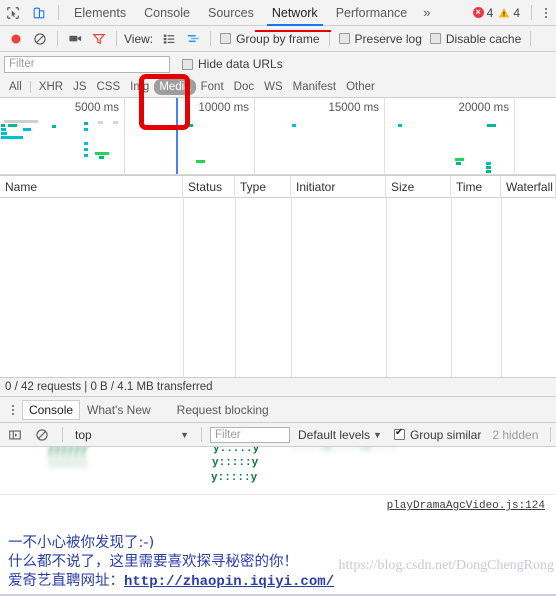 The width and height of the screenshot is (556, 596). What do you see at coordinates (340, 435) in the screenshot?
I see `console-levels-dropdown: Default levels ▼` at bounding box center [340, 435].